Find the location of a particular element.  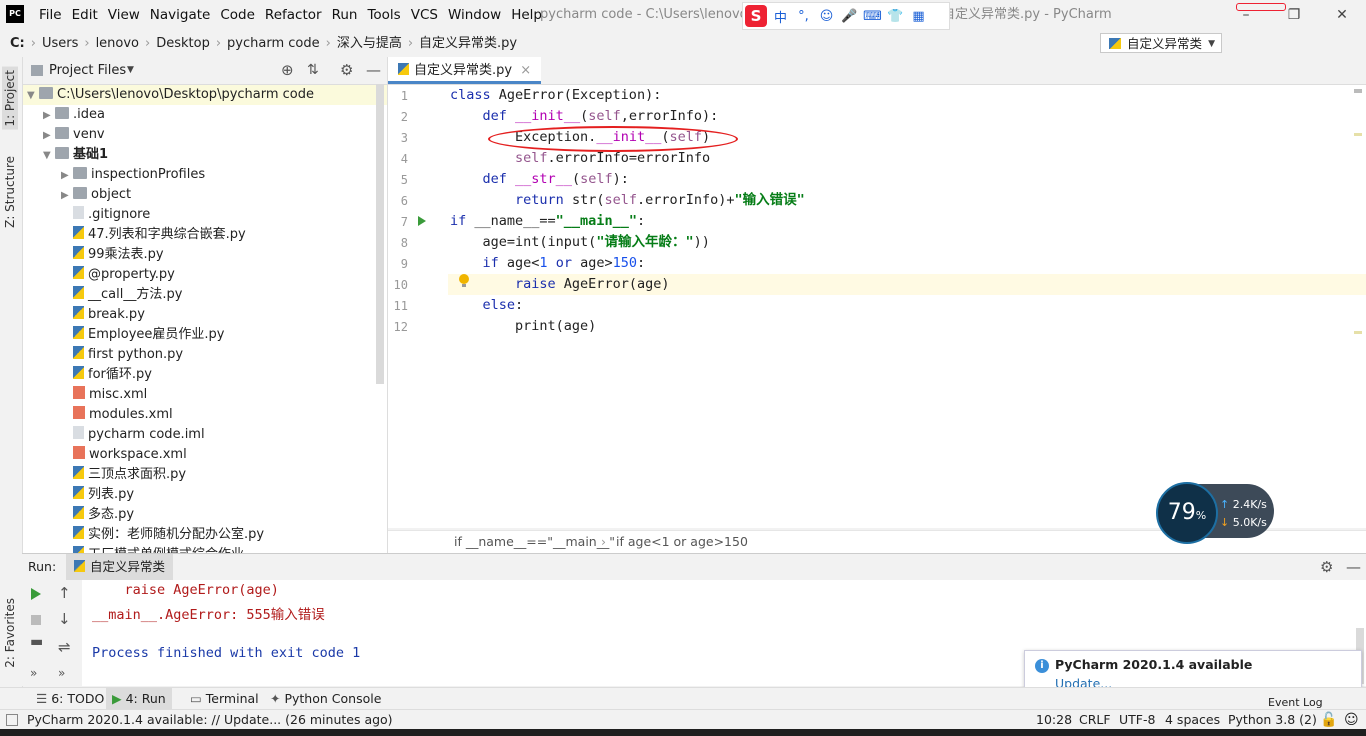

tree-file: for循环.py is located at coordinates (87, 375).